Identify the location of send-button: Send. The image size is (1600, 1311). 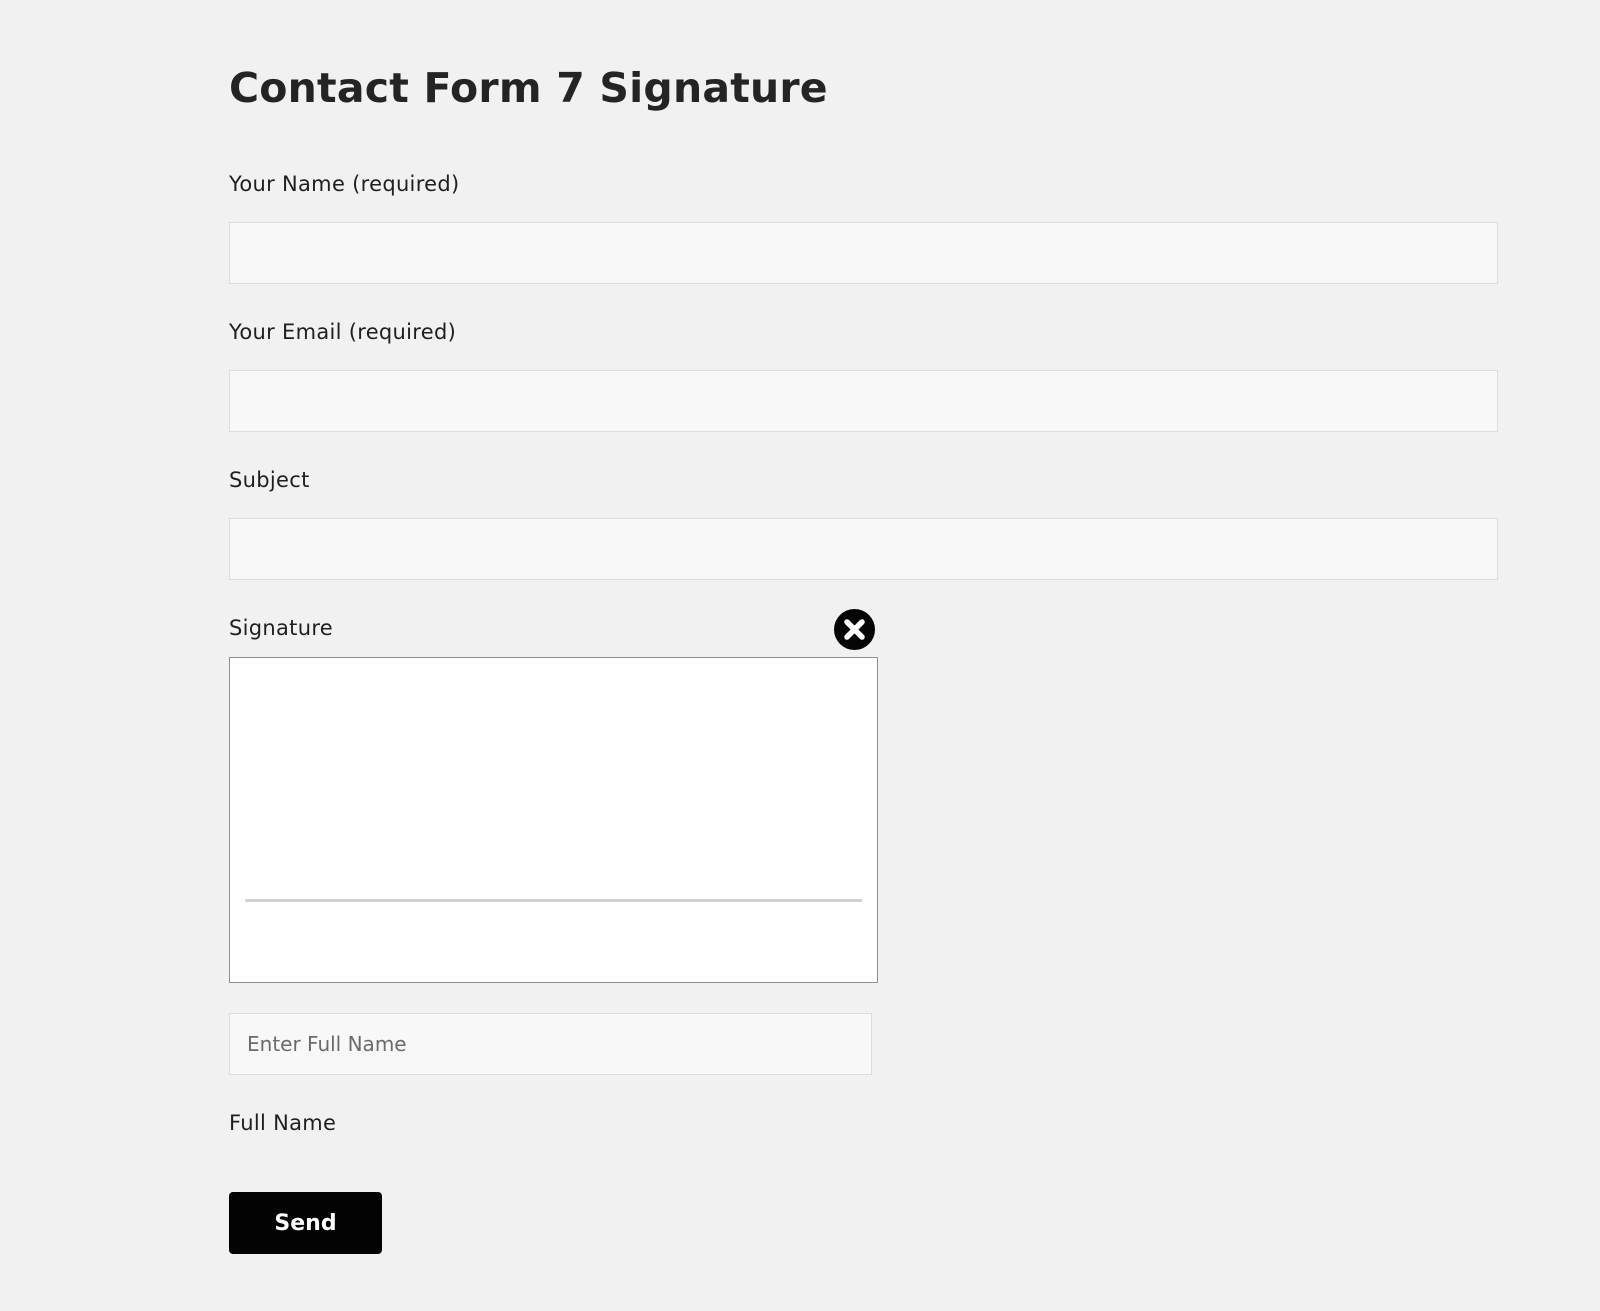
(305, 1223).